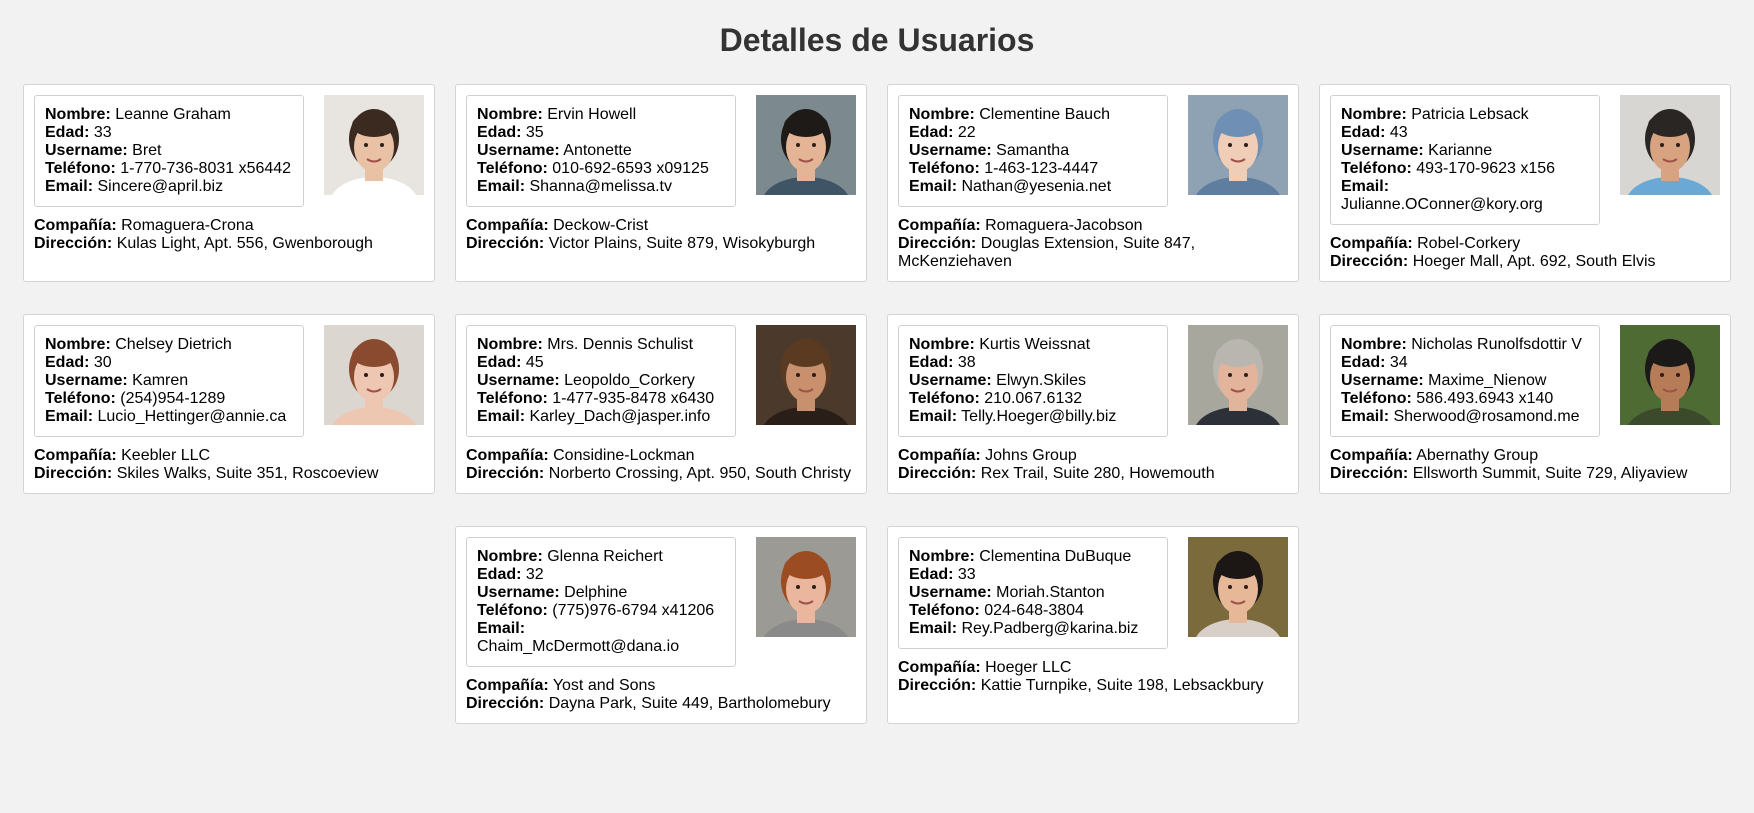  Describe the element at coordinates (173, 398) in the screenshot. I see `phone-value: (254)954-1289` at that location.